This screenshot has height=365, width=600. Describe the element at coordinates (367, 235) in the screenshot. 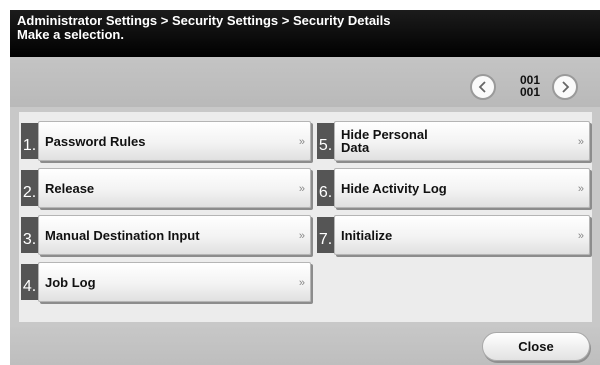

I see `item-label: Initialize` at that location.